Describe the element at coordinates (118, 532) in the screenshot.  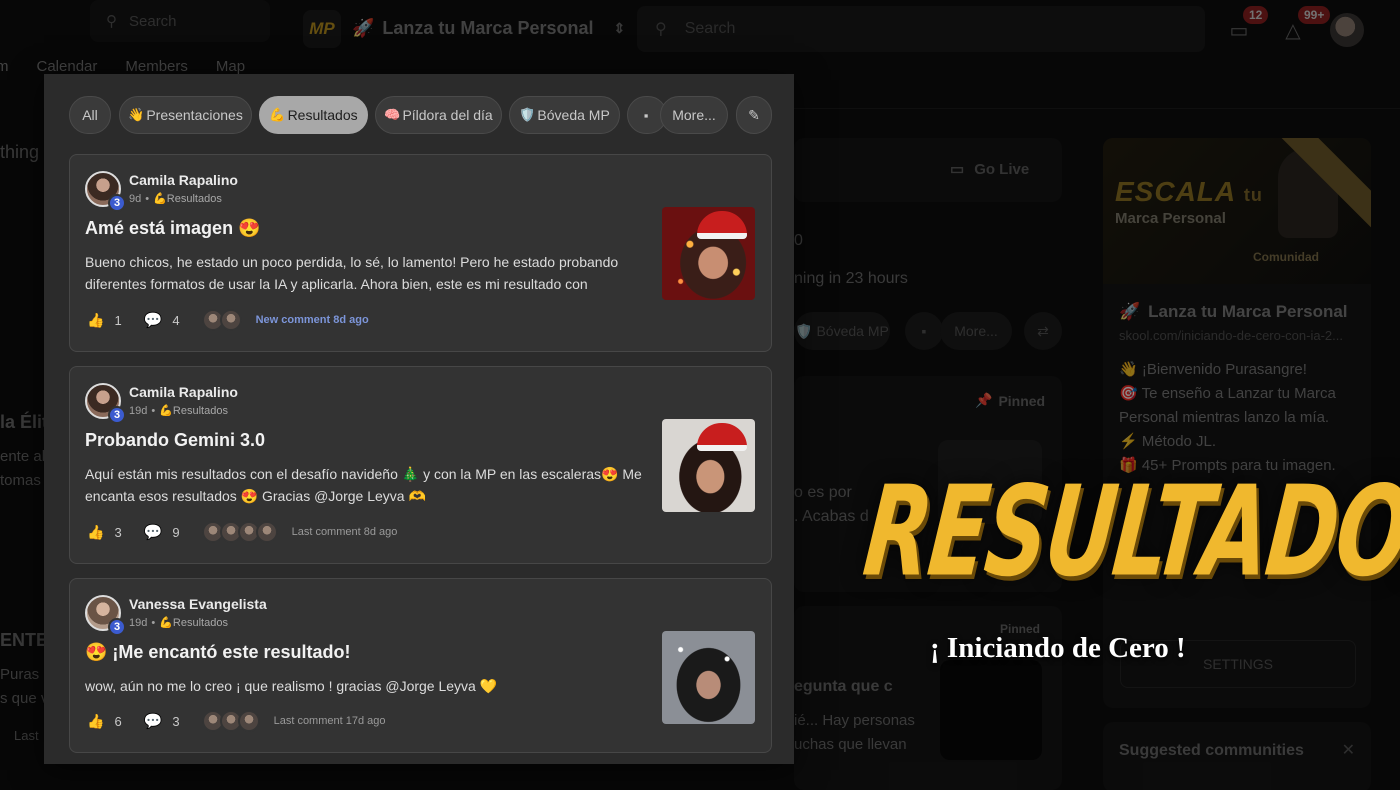
I see `like-count: 3` at that location.